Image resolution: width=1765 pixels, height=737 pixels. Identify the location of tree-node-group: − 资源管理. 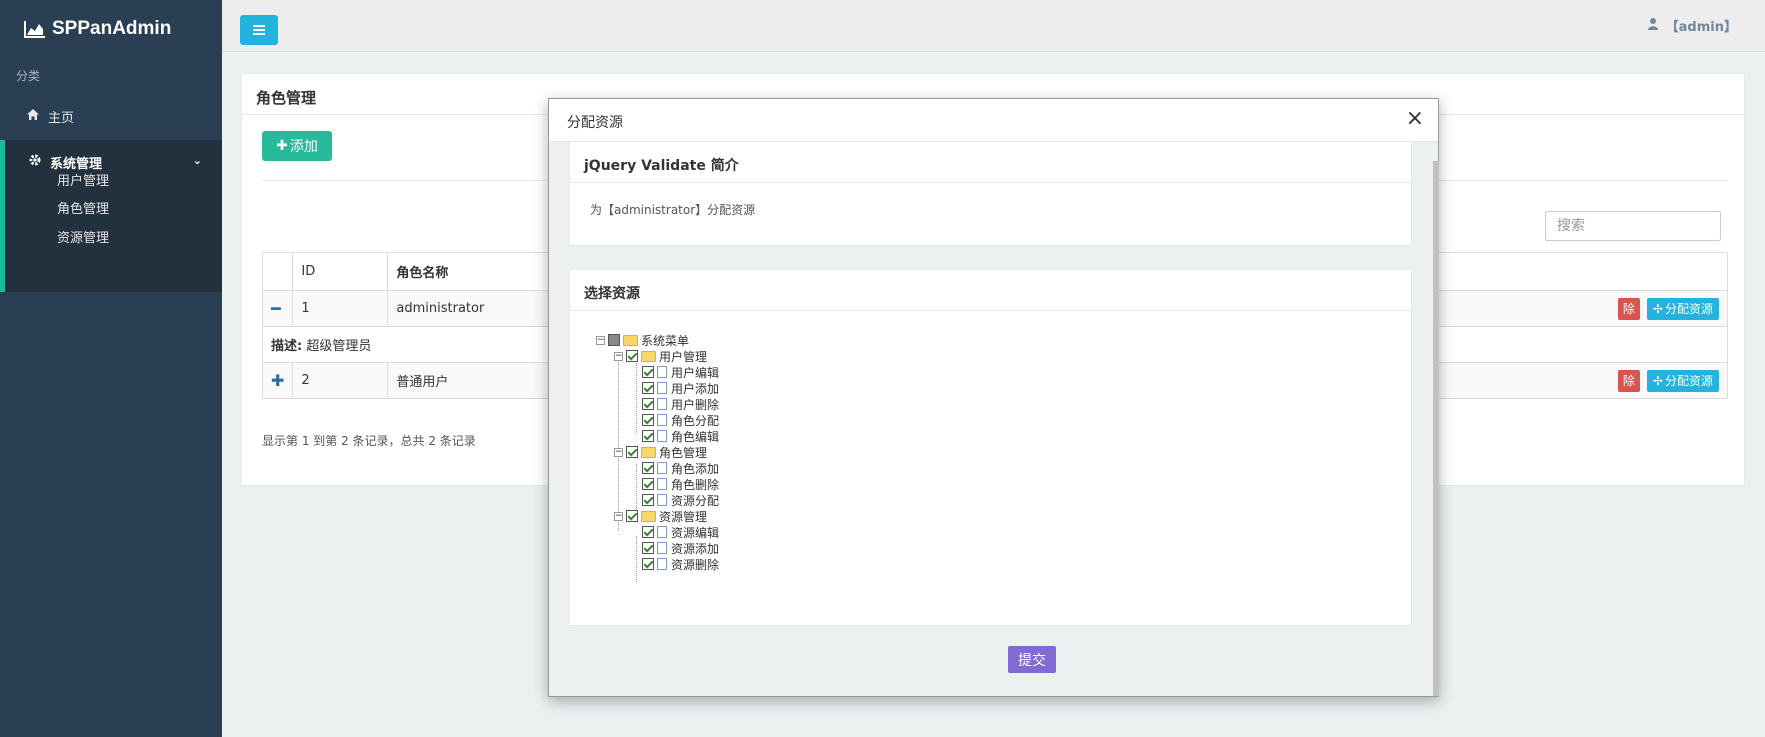
(660, 516).